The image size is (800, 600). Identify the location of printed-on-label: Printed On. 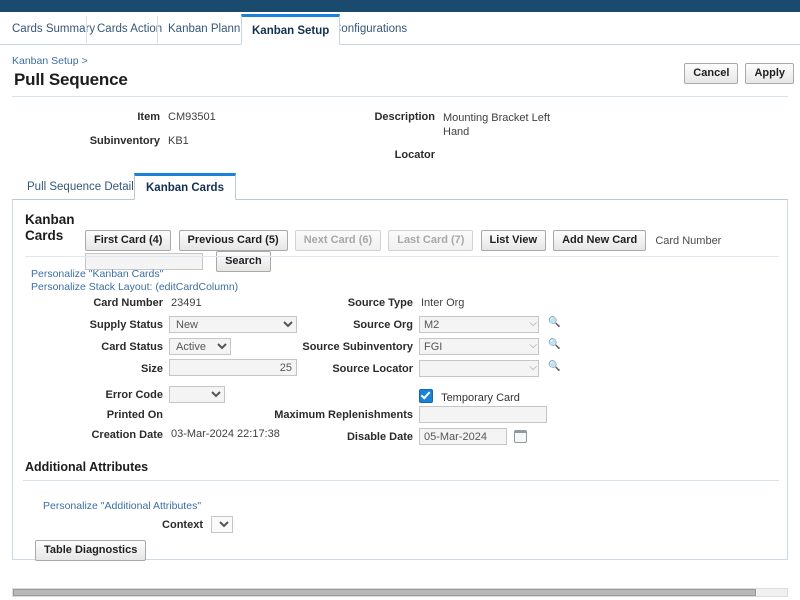
(134, 415).